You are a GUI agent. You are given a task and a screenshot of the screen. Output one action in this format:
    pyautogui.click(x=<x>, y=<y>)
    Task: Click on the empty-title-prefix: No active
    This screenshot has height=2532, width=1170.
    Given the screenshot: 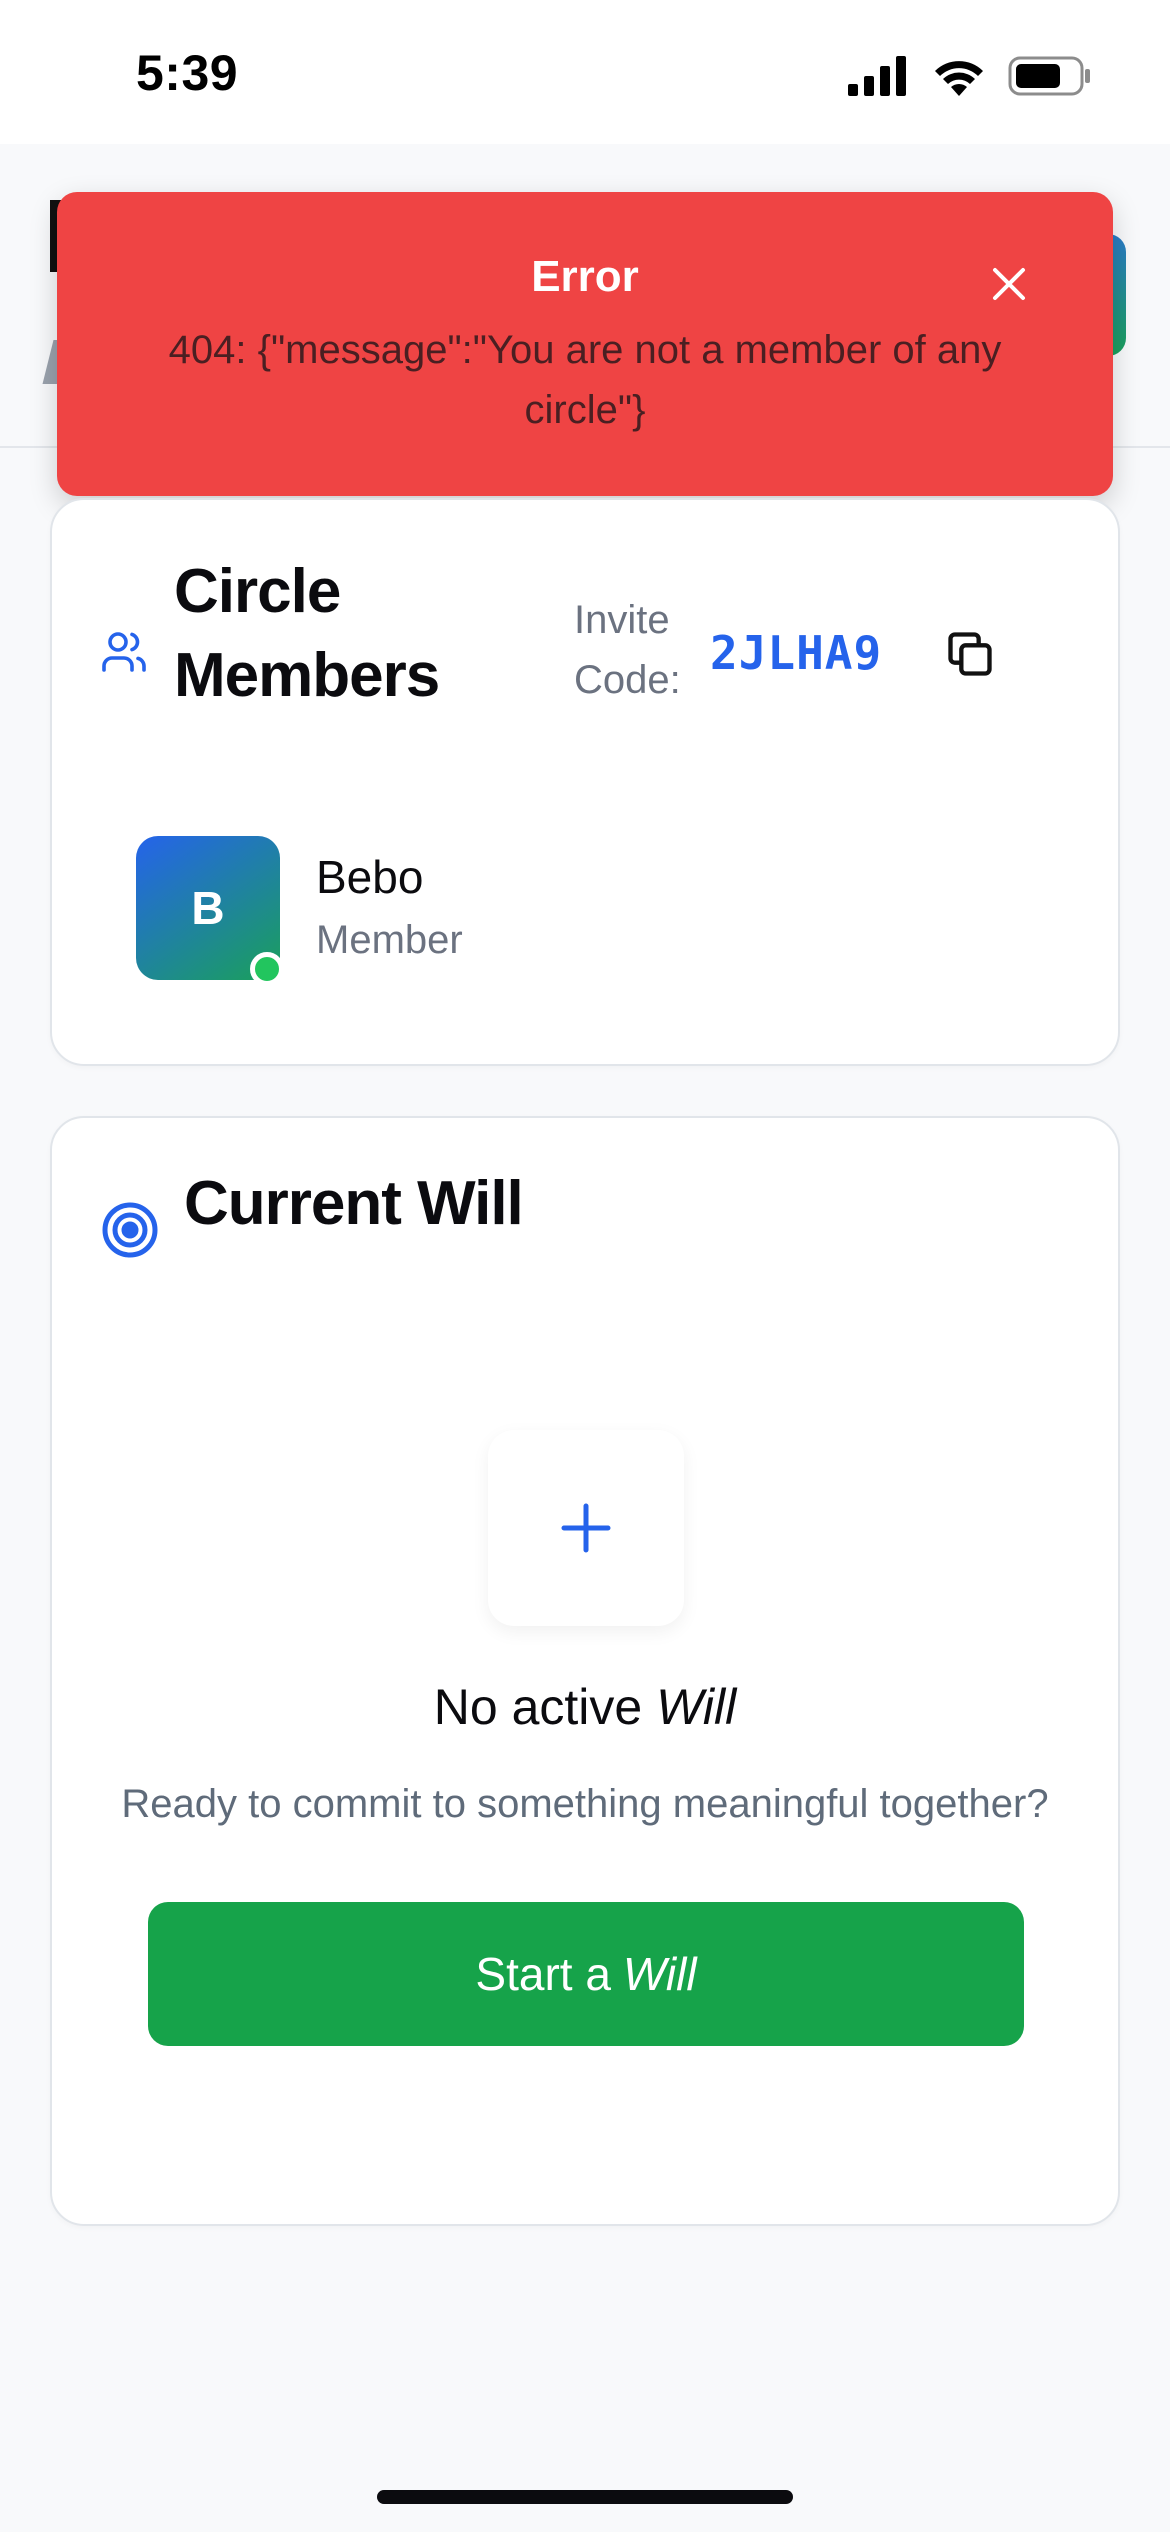 What is the action you would take?
    pyautogui.click(x=538, y=1707)
    